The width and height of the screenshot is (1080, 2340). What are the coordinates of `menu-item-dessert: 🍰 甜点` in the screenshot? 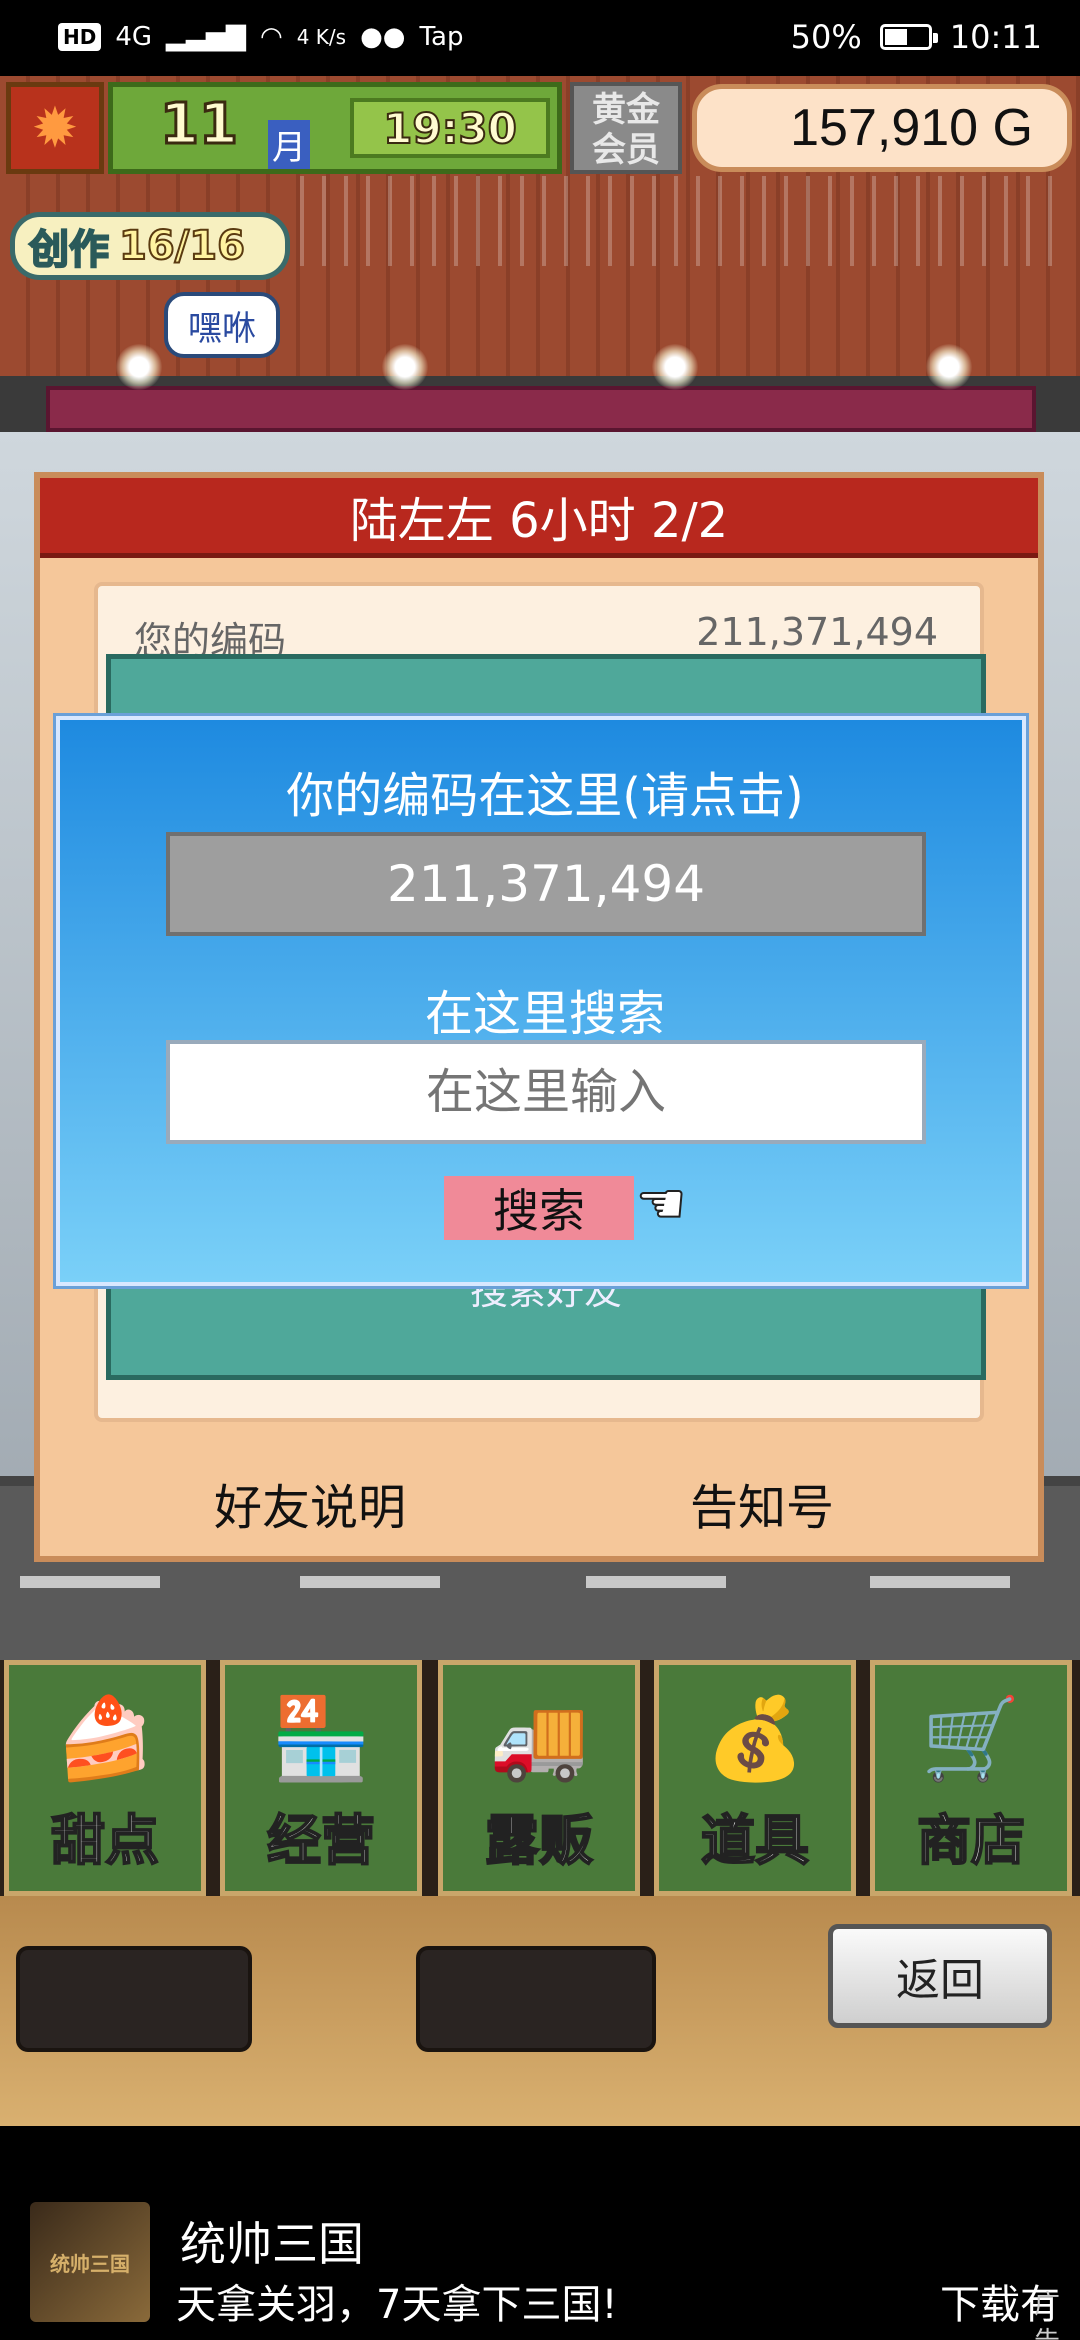 It's located at (105, 1778).